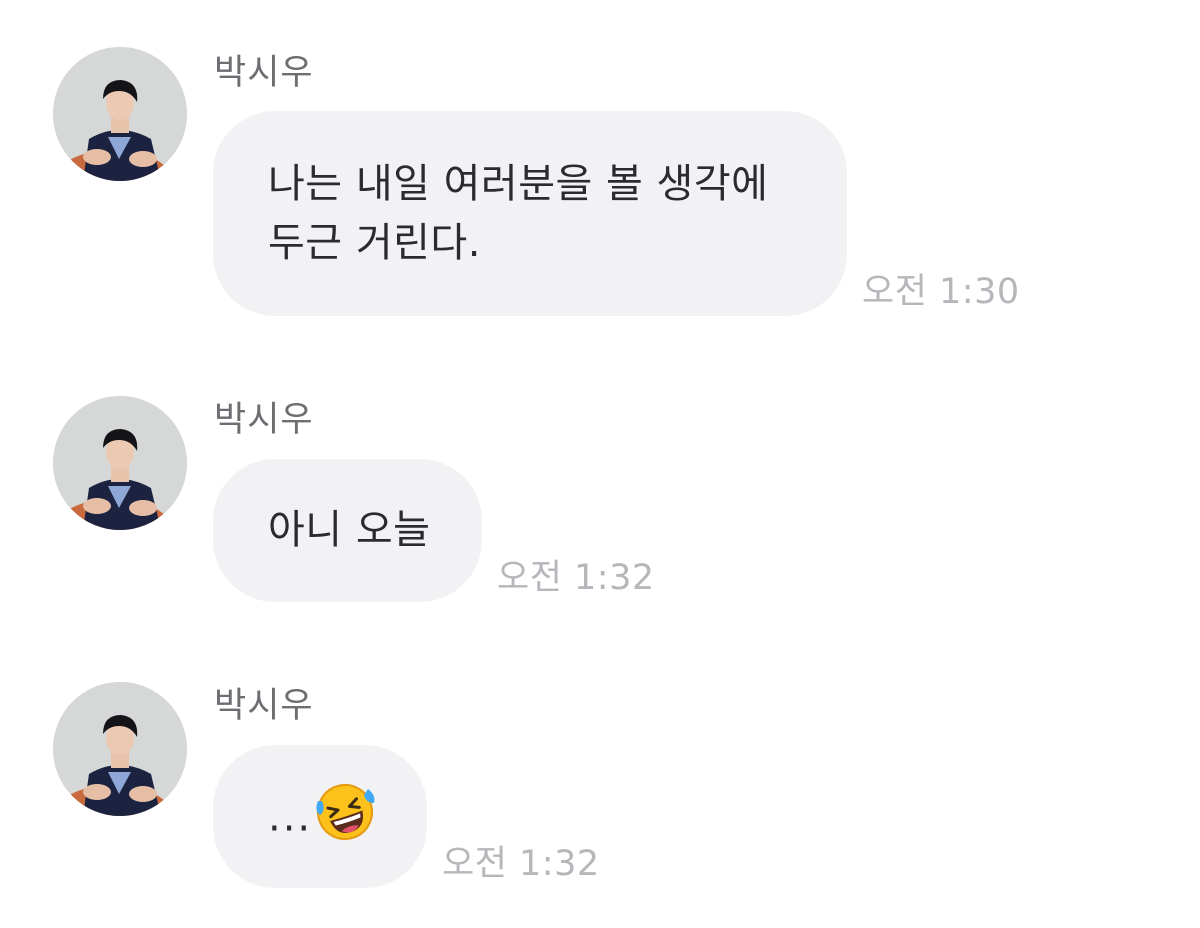  What do you see at coordinates (518, 213) in the screenshot?
I see `message-text: 나는 내일 여러분을 볼 생각에 두근 거린다.` at bounding box center [518, 213].